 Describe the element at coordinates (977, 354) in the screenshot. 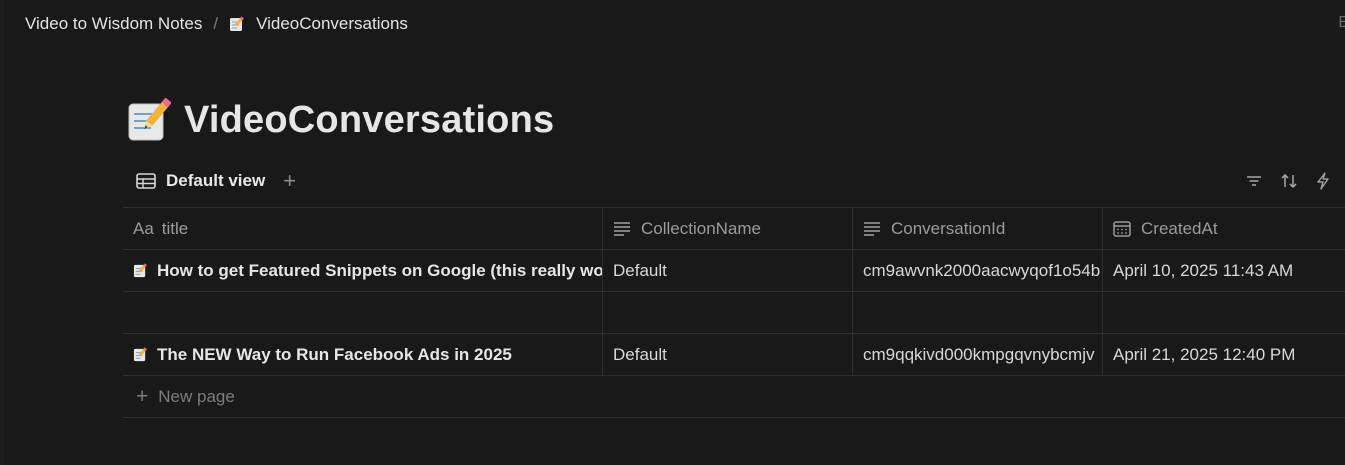

I see `conversation-id-cell: cm9qqkivd000kmpgqvnybcmjv` at that location.